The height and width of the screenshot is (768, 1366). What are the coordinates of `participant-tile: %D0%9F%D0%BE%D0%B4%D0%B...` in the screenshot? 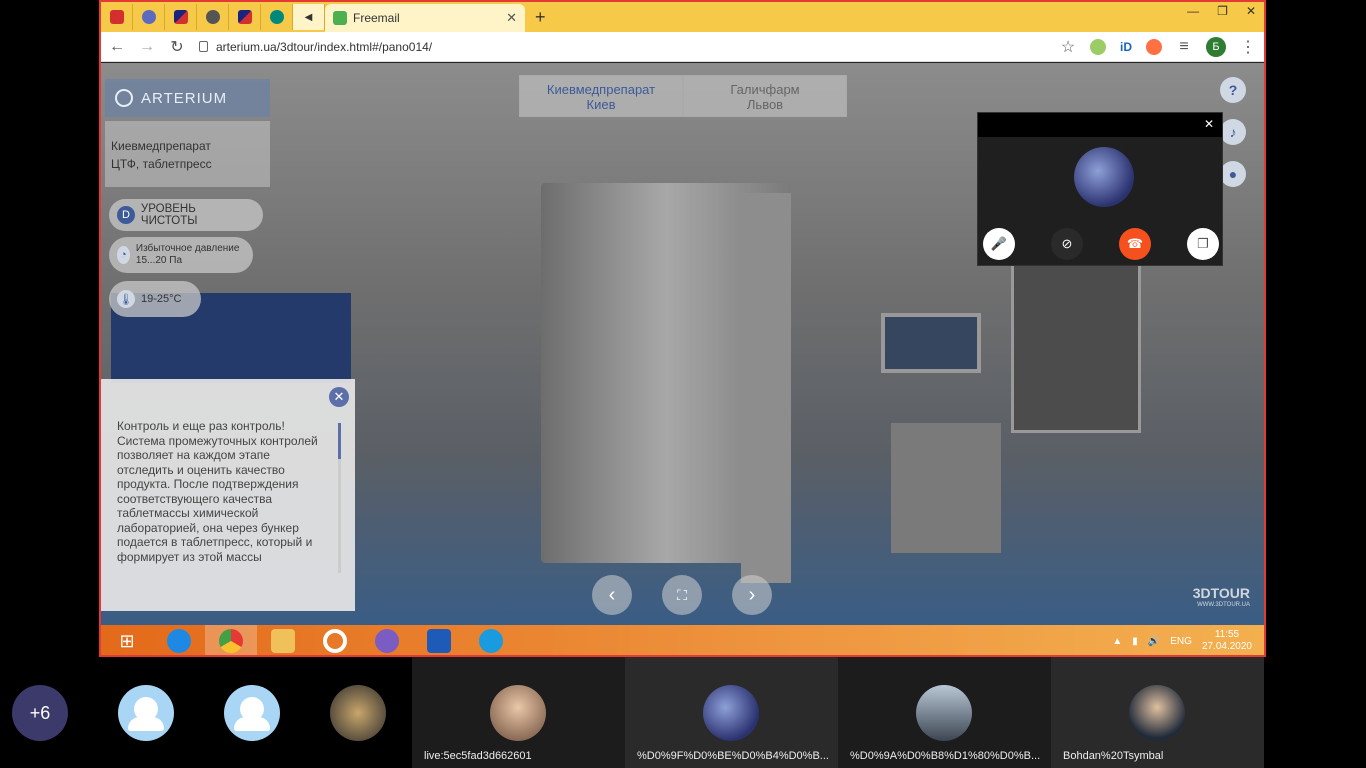 It's located at (731, 712).